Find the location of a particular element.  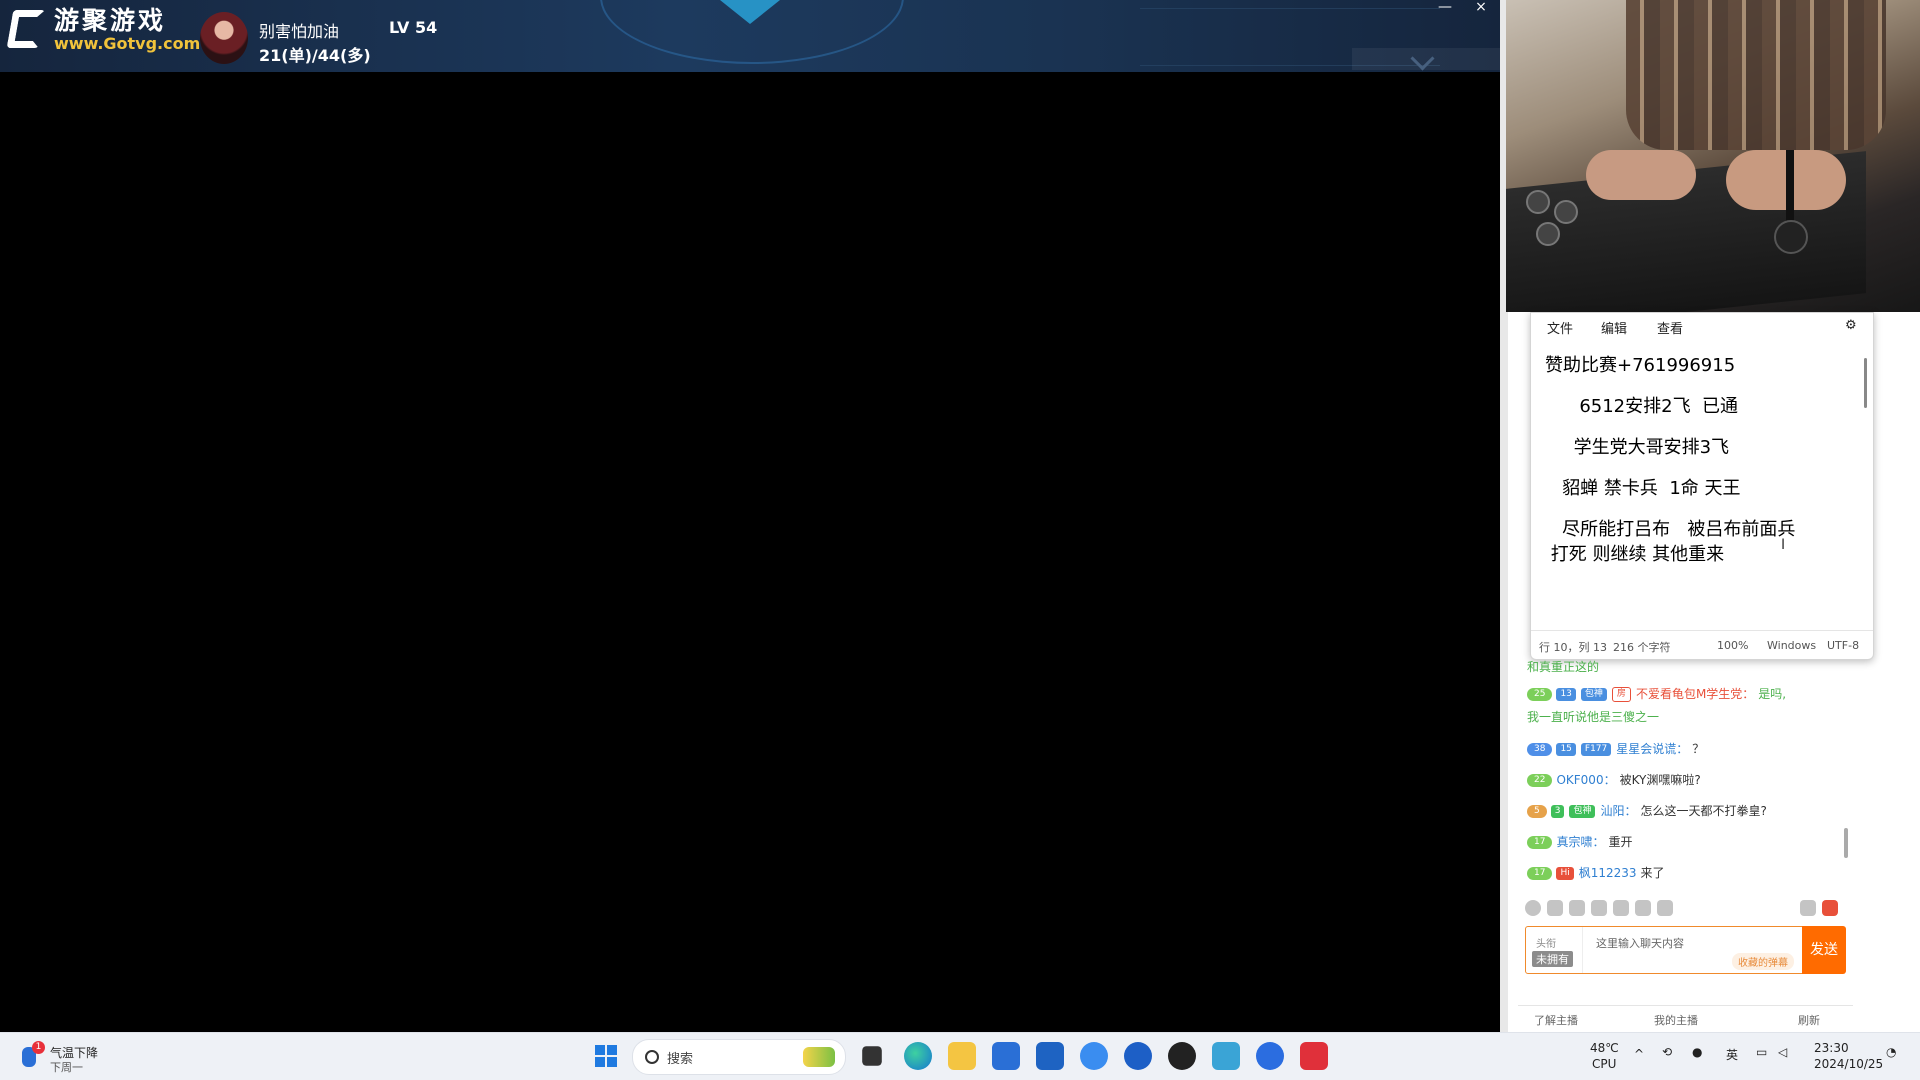

chat-username: OKF000： is located at coordinates (1585, 780).